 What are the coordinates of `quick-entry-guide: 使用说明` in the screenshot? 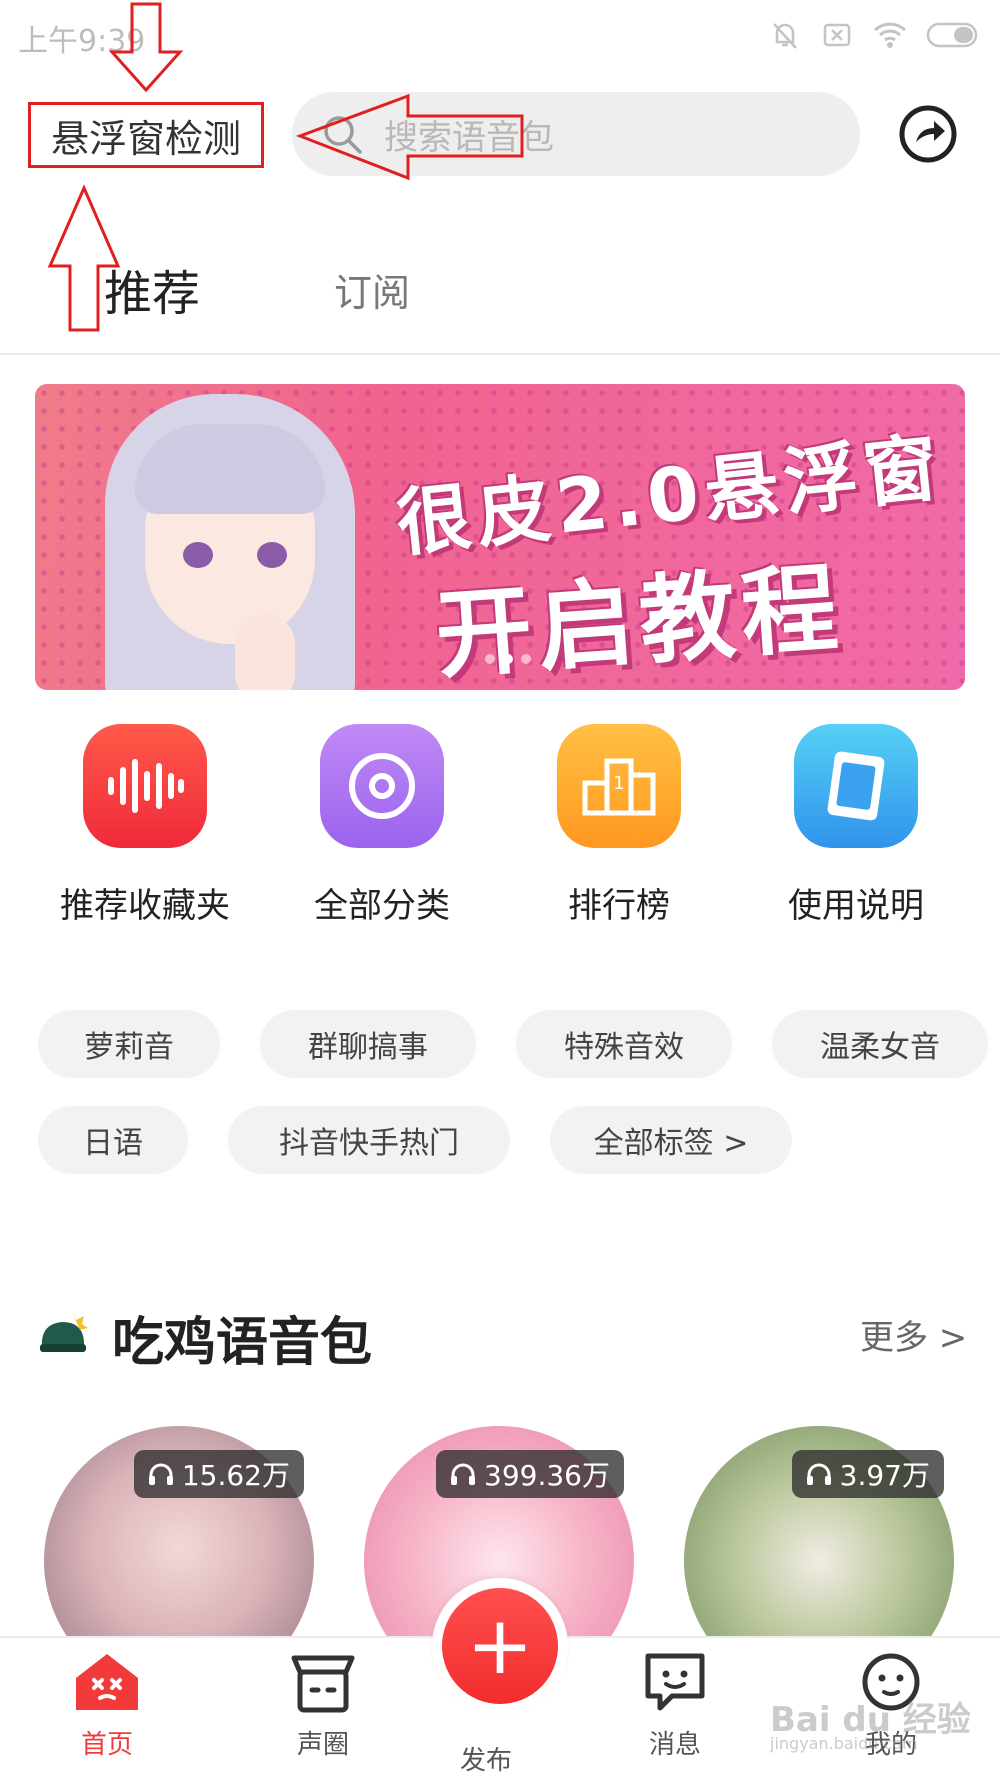 It's located at (856, 825).